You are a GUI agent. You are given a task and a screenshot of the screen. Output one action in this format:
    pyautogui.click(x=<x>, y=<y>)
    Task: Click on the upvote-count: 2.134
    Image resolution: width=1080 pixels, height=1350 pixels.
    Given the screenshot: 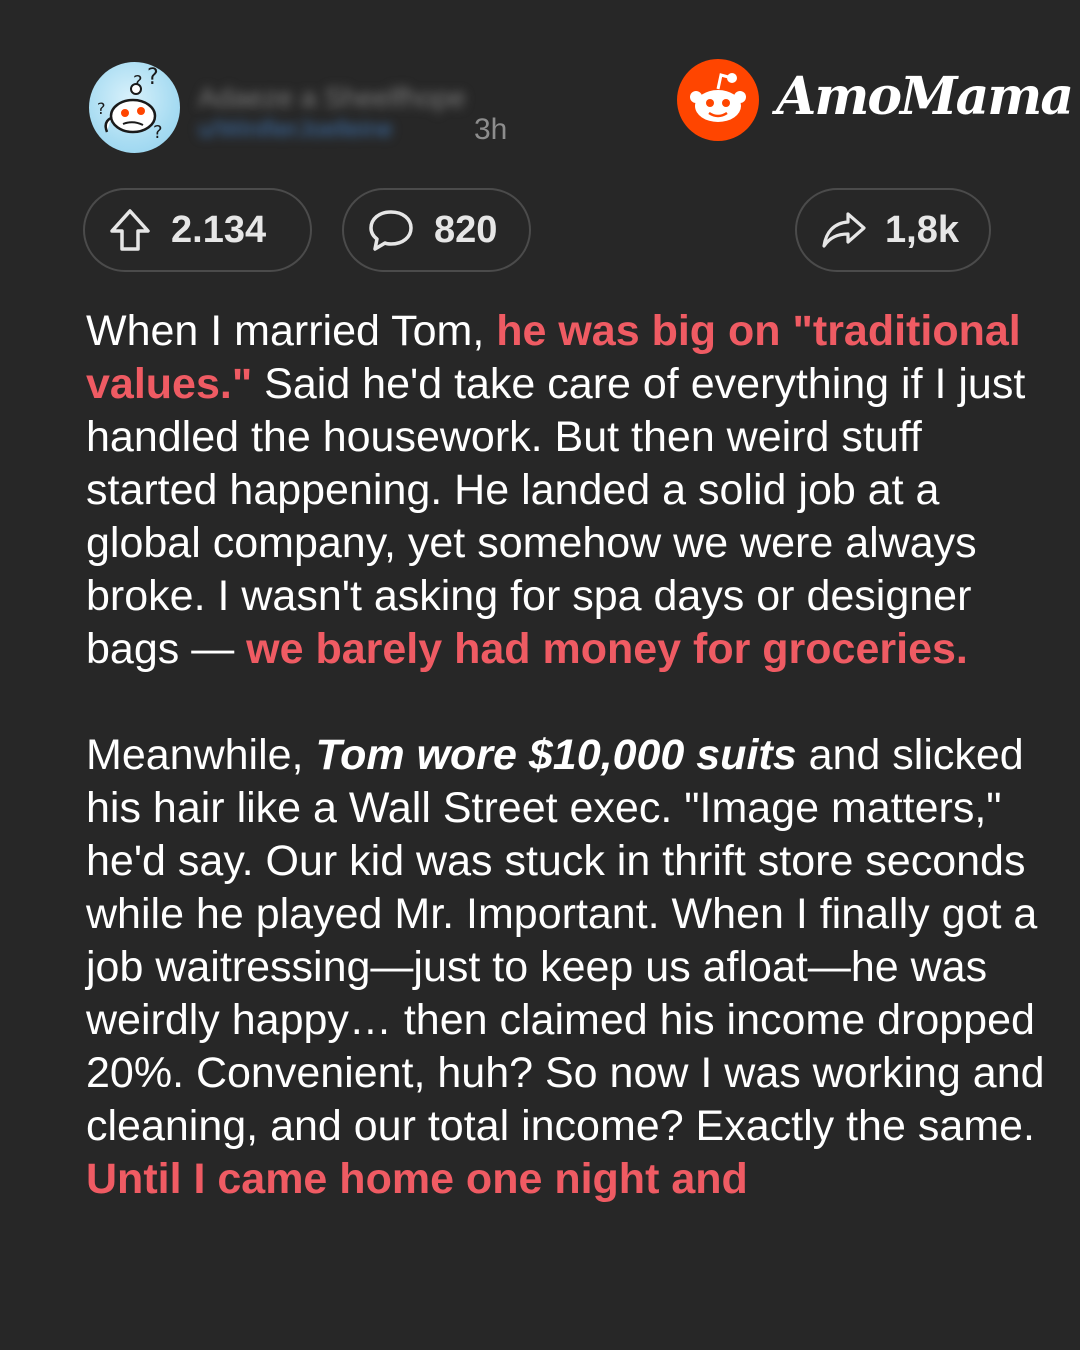 What is the action you would take?
    pyautogui.click(x=219, y=229)
    